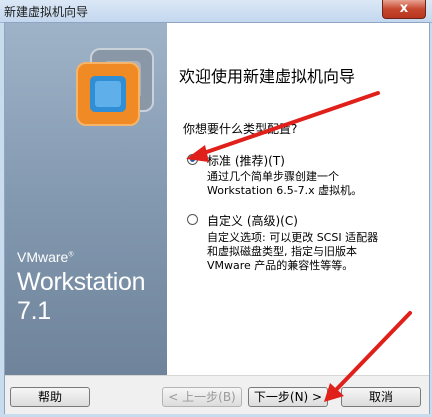 The image size is (432, 417). Describe the element at coordinates (192, 159) in the screenshot. I see `typical-radio` at that location.